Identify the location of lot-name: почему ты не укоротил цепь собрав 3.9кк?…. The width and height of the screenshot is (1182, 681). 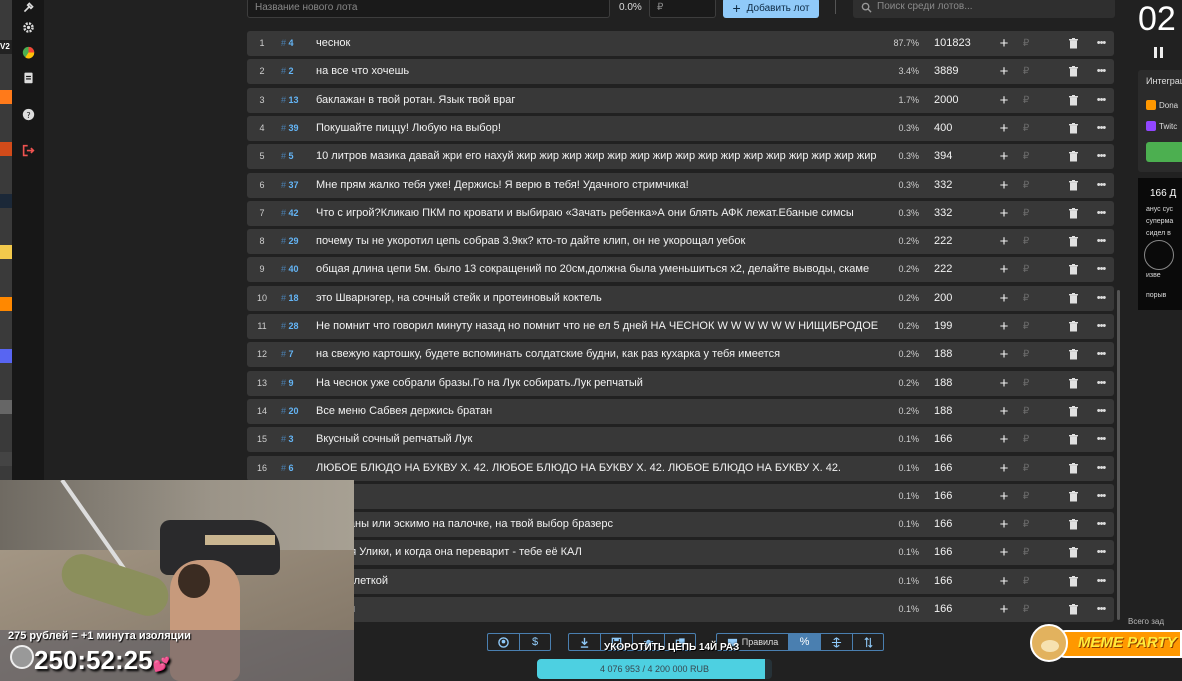
(597, 241).